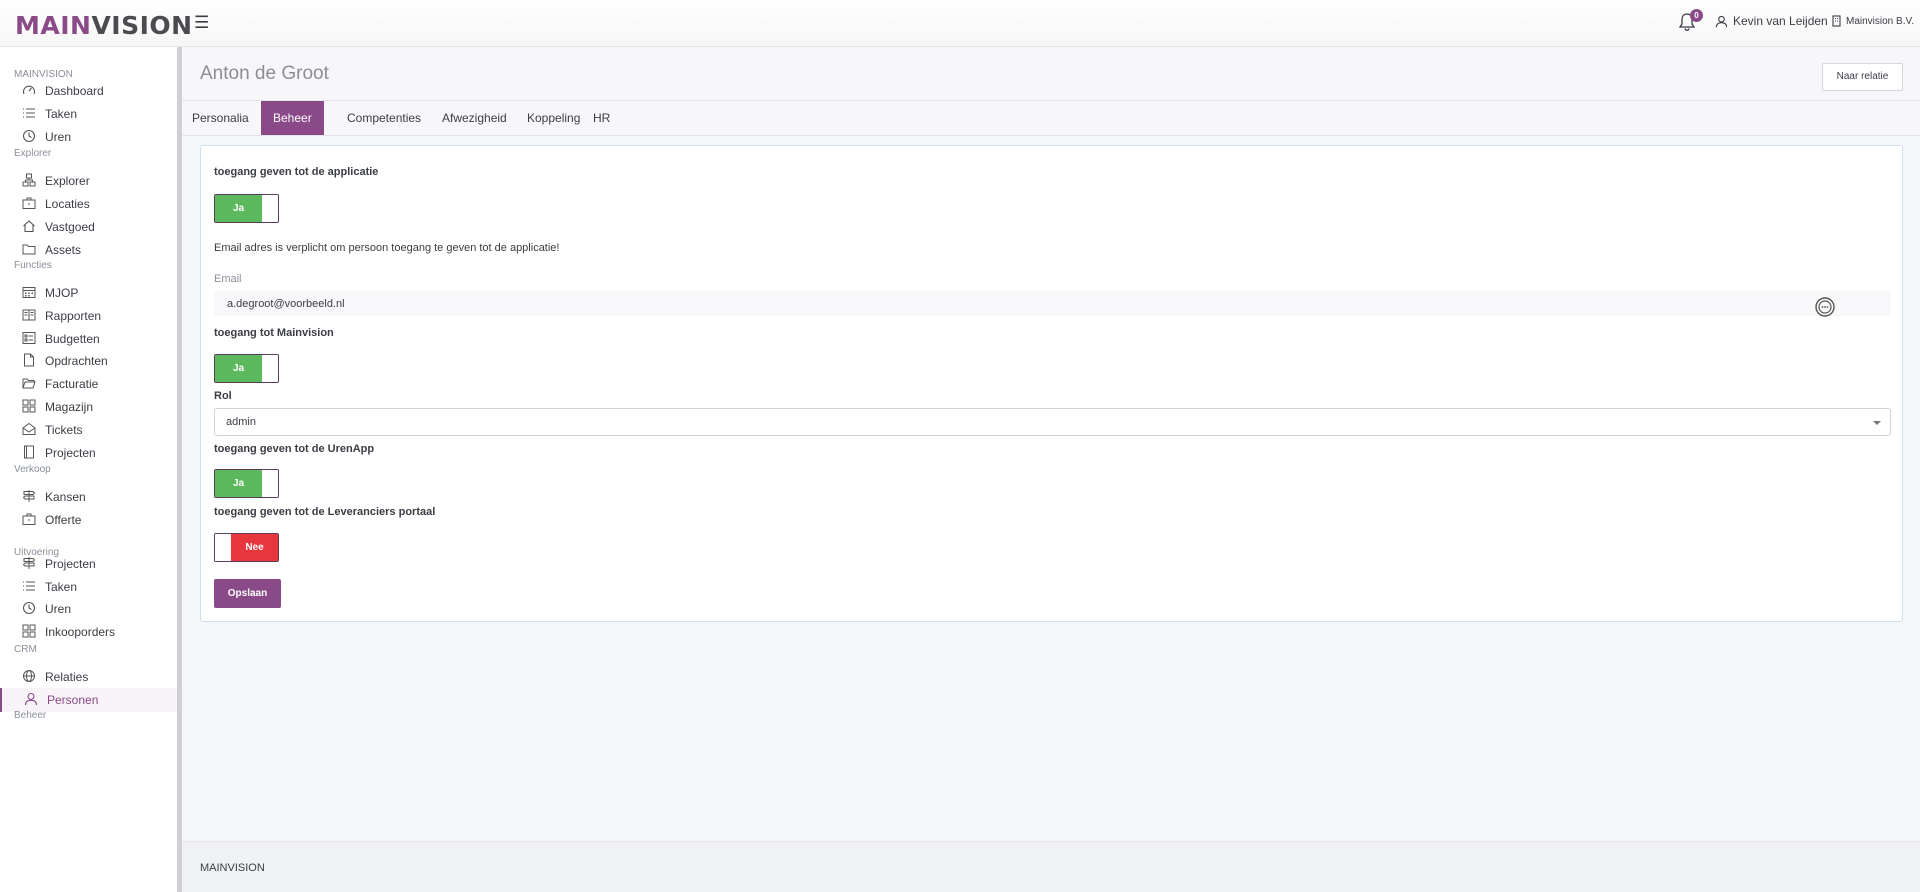  What do you see at coordinates (1696, 15) in the screenshot?
I see `notification-badge: 0` at bounding box center [1696, 15].